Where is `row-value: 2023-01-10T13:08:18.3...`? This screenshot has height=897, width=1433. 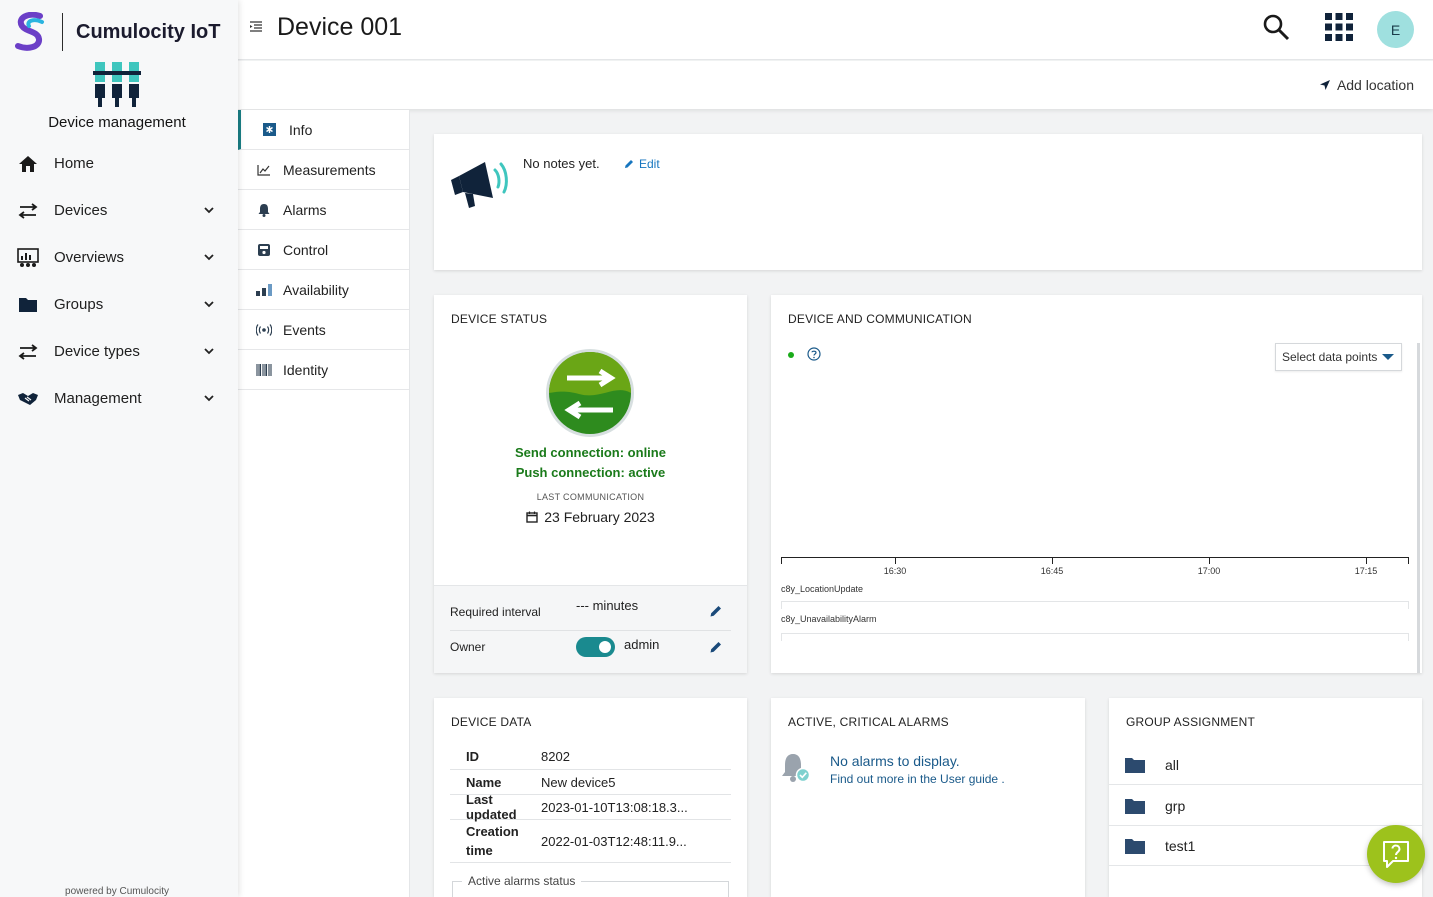
row-value: 2023-01-10T13:08:18.3... is located at coordinates (614, 807).